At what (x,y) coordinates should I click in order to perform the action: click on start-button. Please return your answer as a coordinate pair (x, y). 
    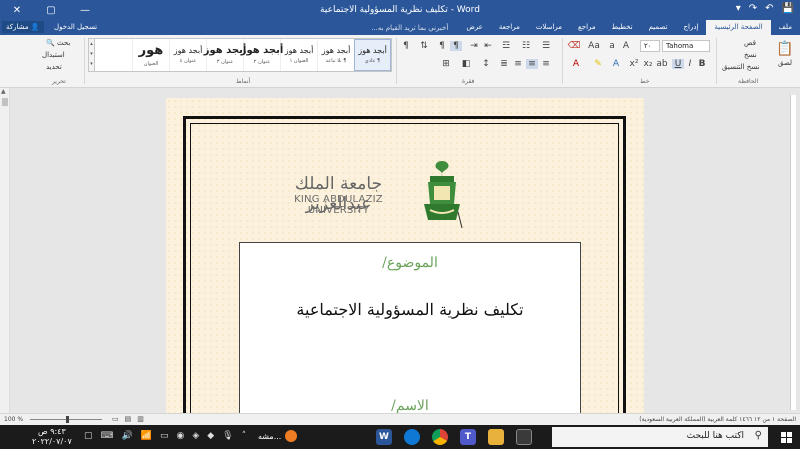
    Looking at the image, I should click on (786, 437).